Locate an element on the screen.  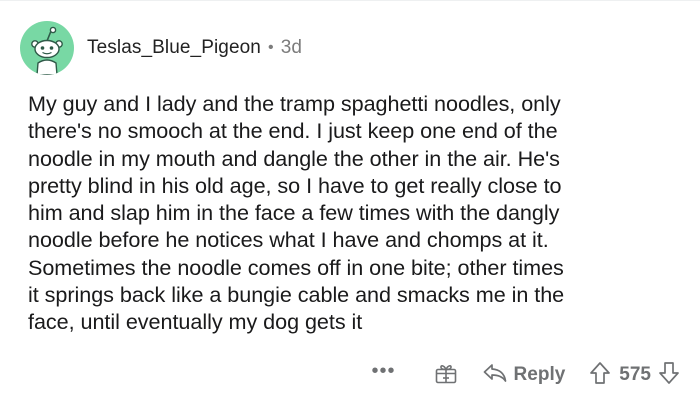
reply-label: Reply is located at coordinates (539, 374).